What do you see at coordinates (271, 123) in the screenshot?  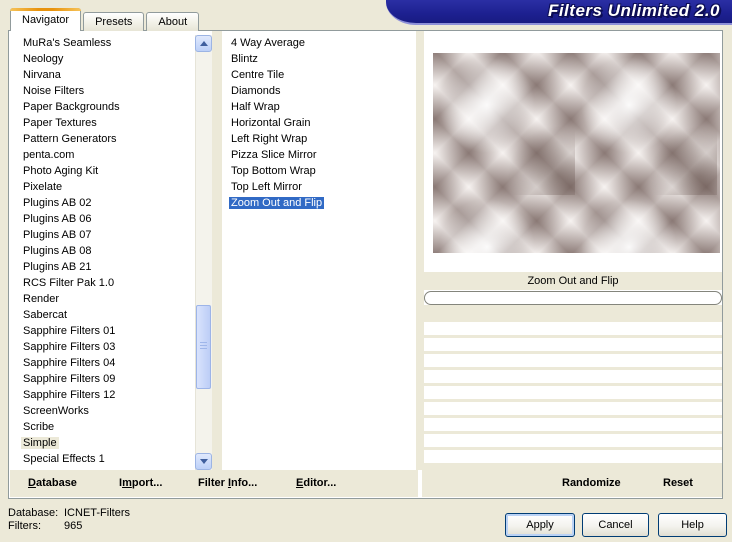 I see `list-item-label: Horizontal Grain` at bounding box center [271, 123].